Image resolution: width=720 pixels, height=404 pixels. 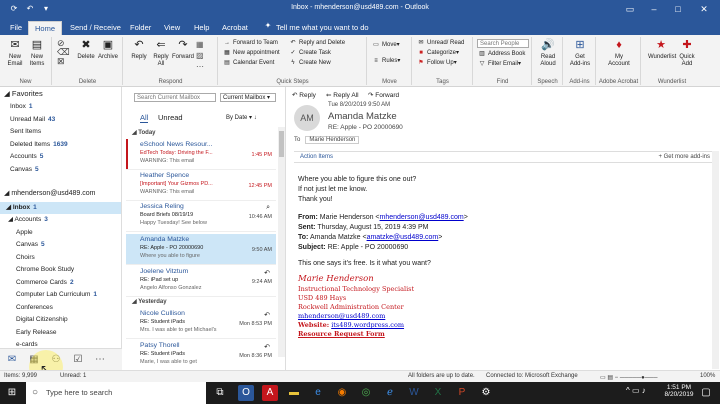 I want to click on subfolder: Conferences, so click(x=60, y=308).